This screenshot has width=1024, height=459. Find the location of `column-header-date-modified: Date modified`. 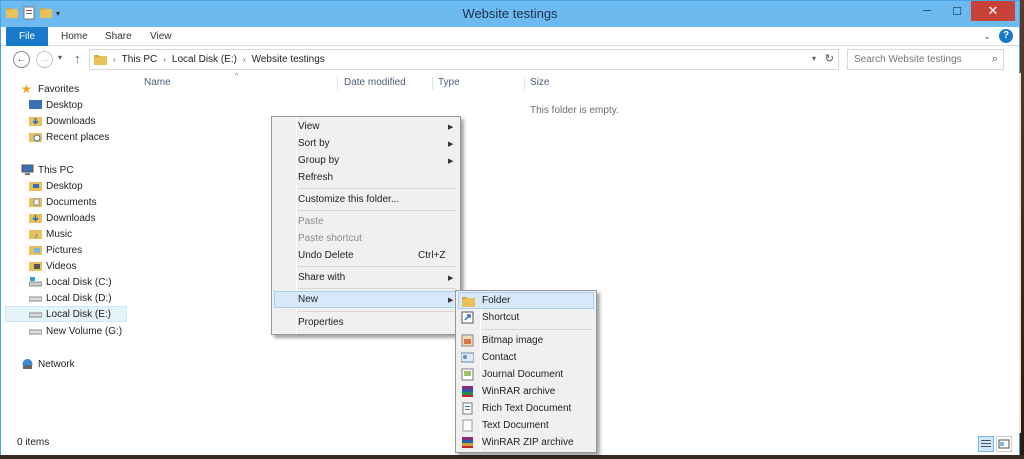

column-header-date-modified: Date modified is located at coordinates (375, 83).